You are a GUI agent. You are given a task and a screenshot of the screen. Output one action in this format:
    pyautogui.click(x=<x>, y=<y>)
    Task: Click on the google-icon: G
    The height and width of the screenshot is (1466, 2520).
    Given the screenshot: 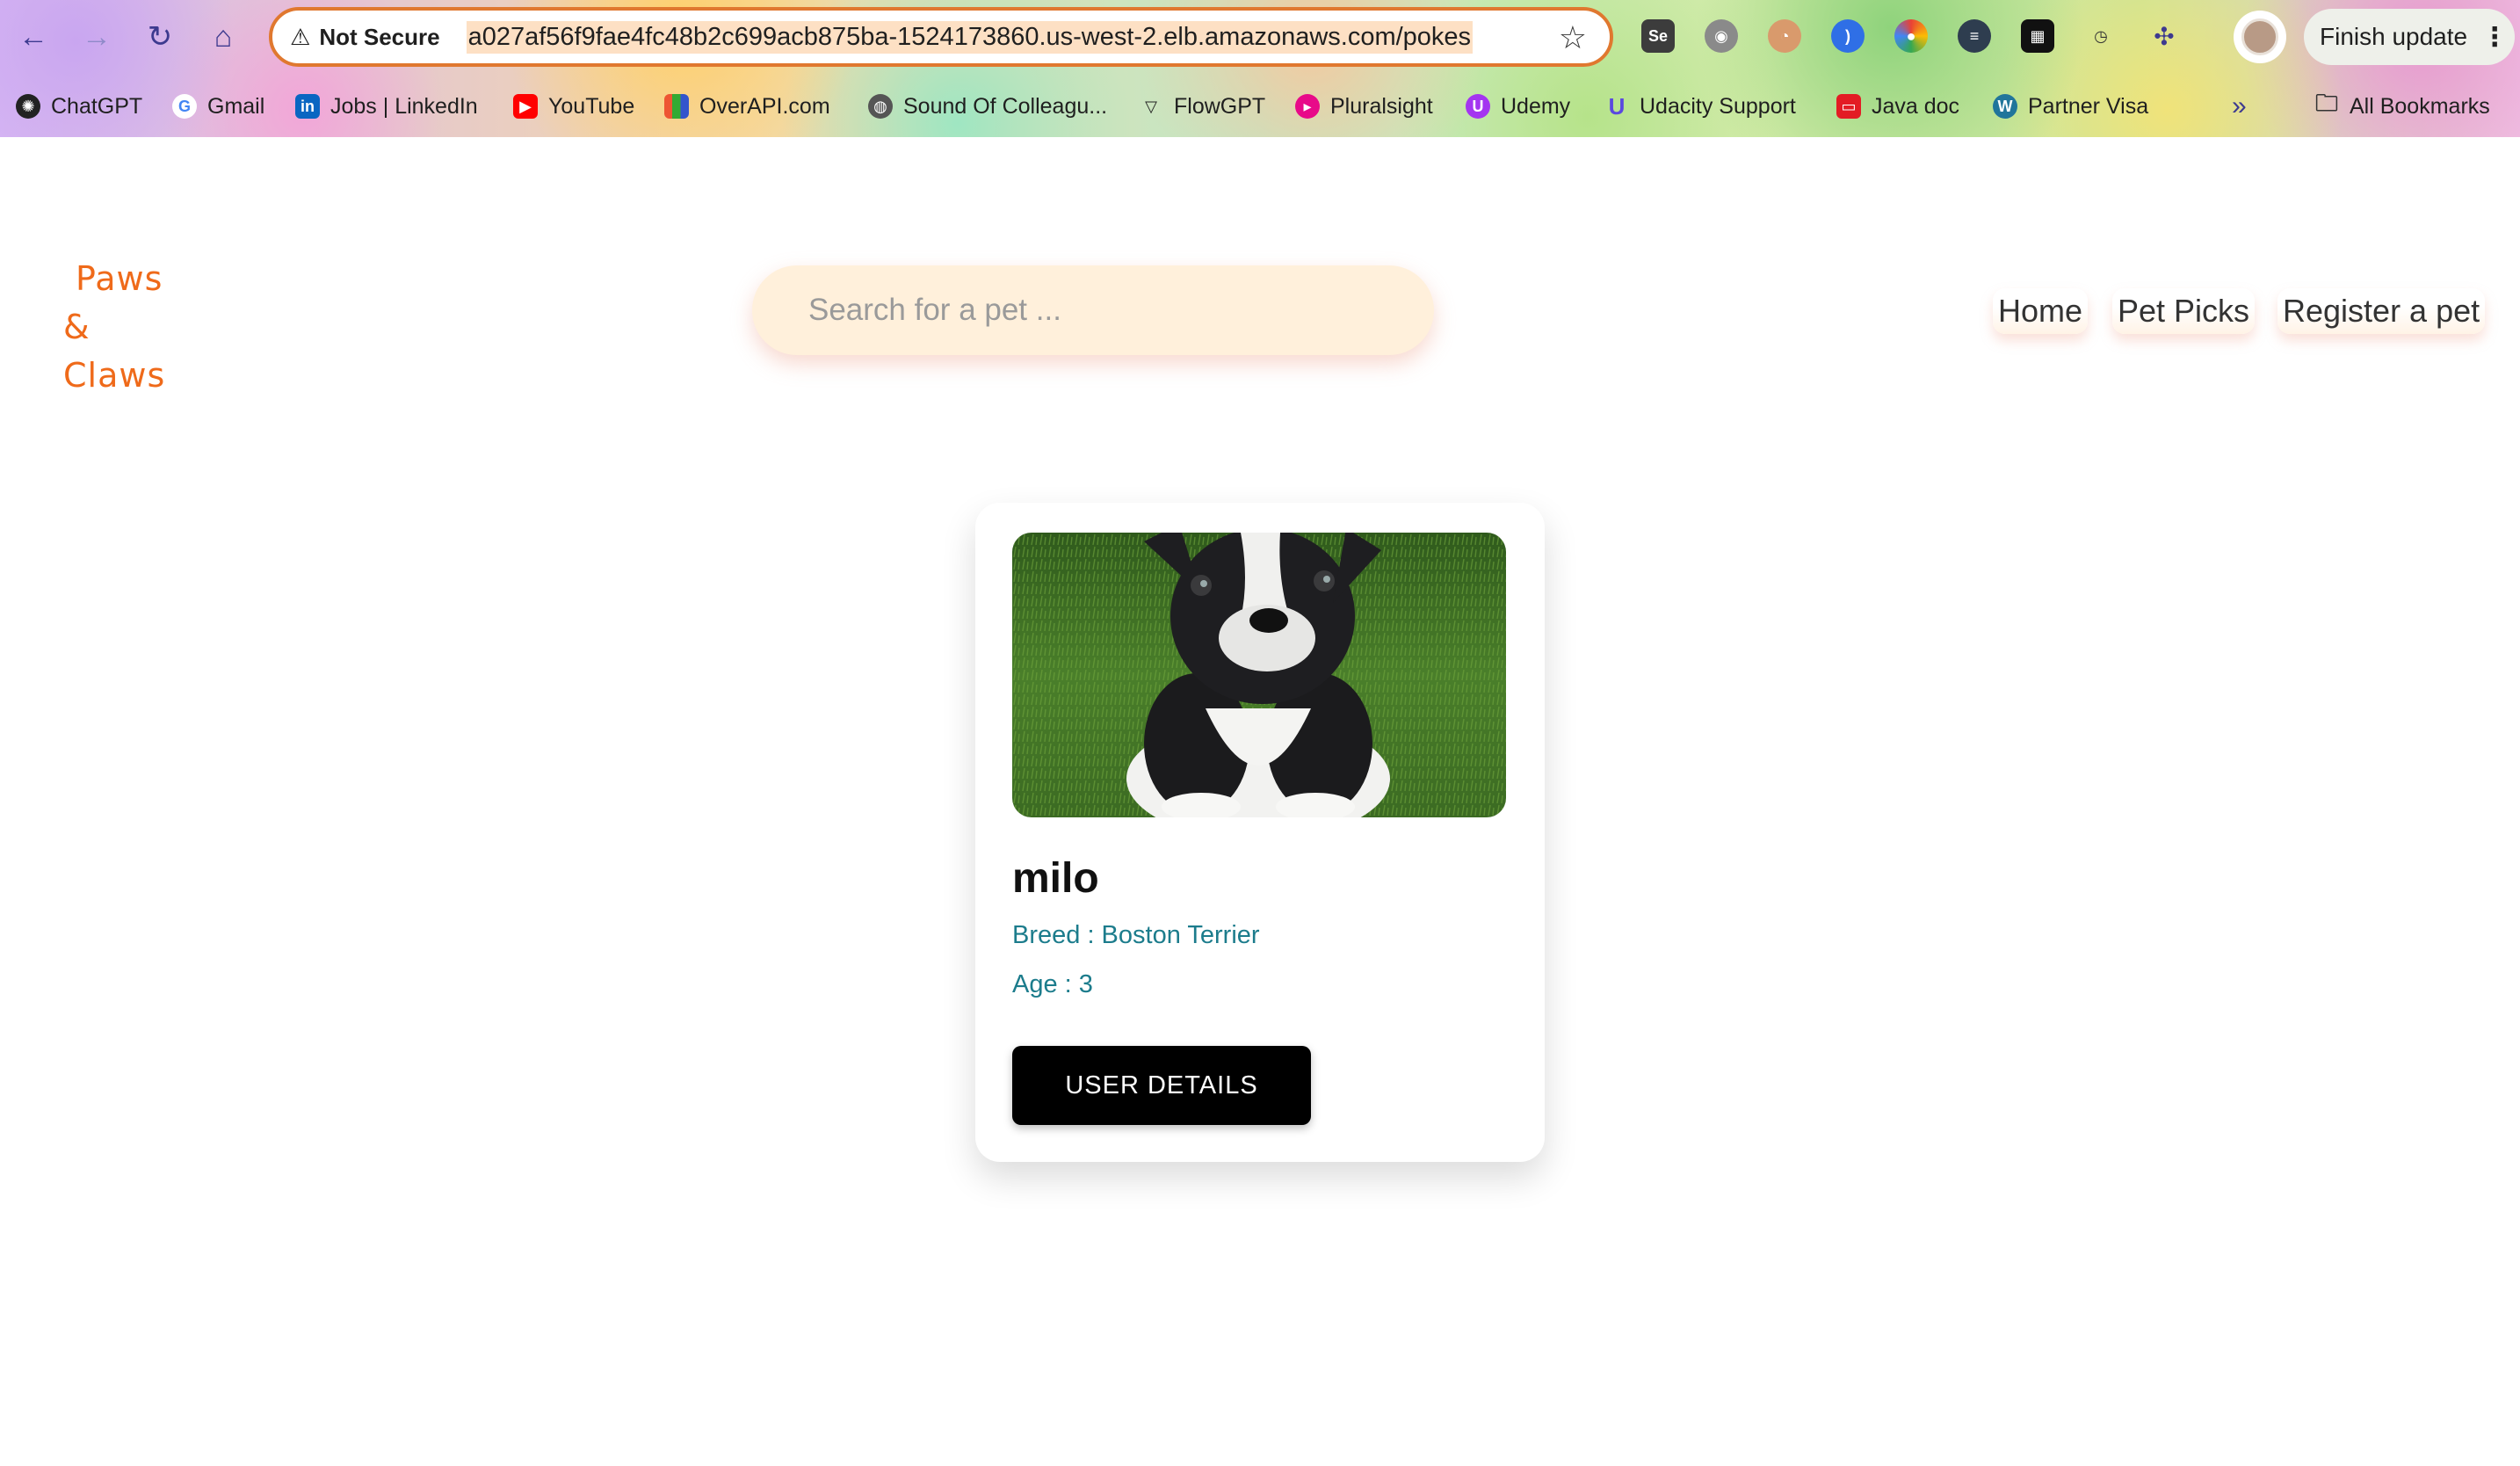 What is the action you would take?
    pyautogui.click(x=184, y=106)
    